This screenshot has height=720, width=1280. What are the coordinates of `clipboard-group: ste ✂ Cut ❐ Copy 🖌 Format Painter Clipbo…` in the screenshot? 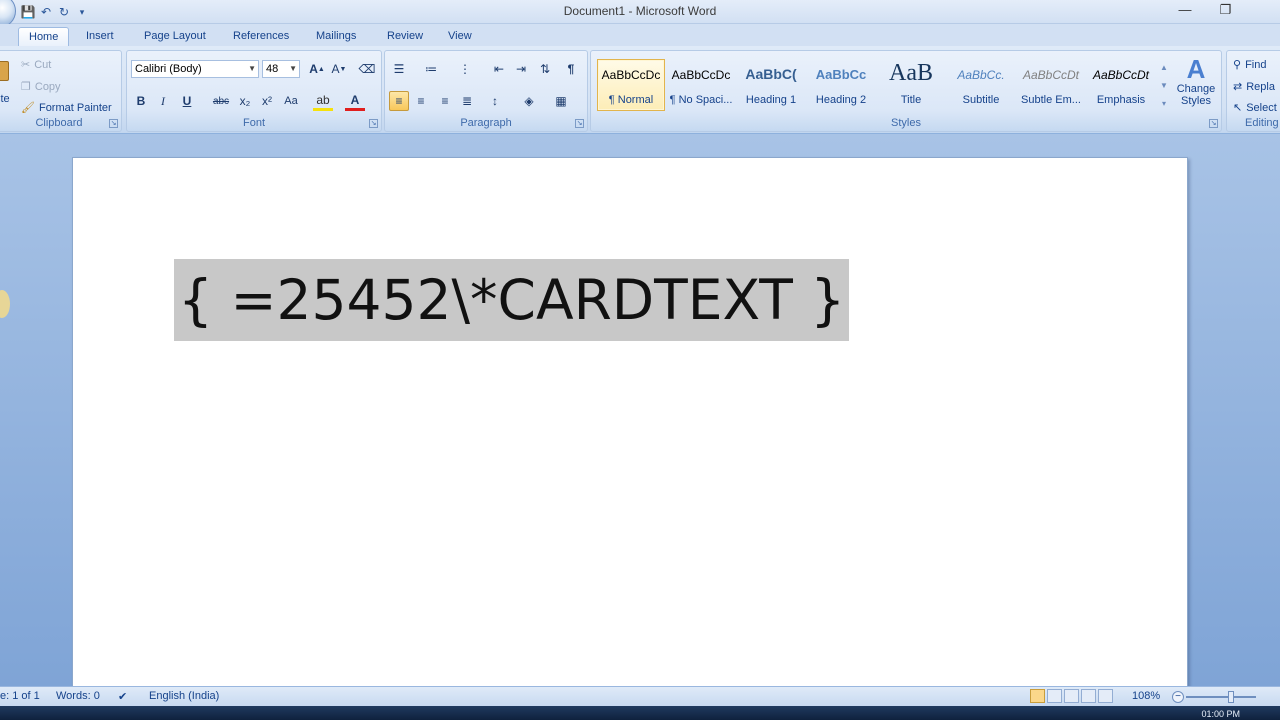 It's located at (61, 91).